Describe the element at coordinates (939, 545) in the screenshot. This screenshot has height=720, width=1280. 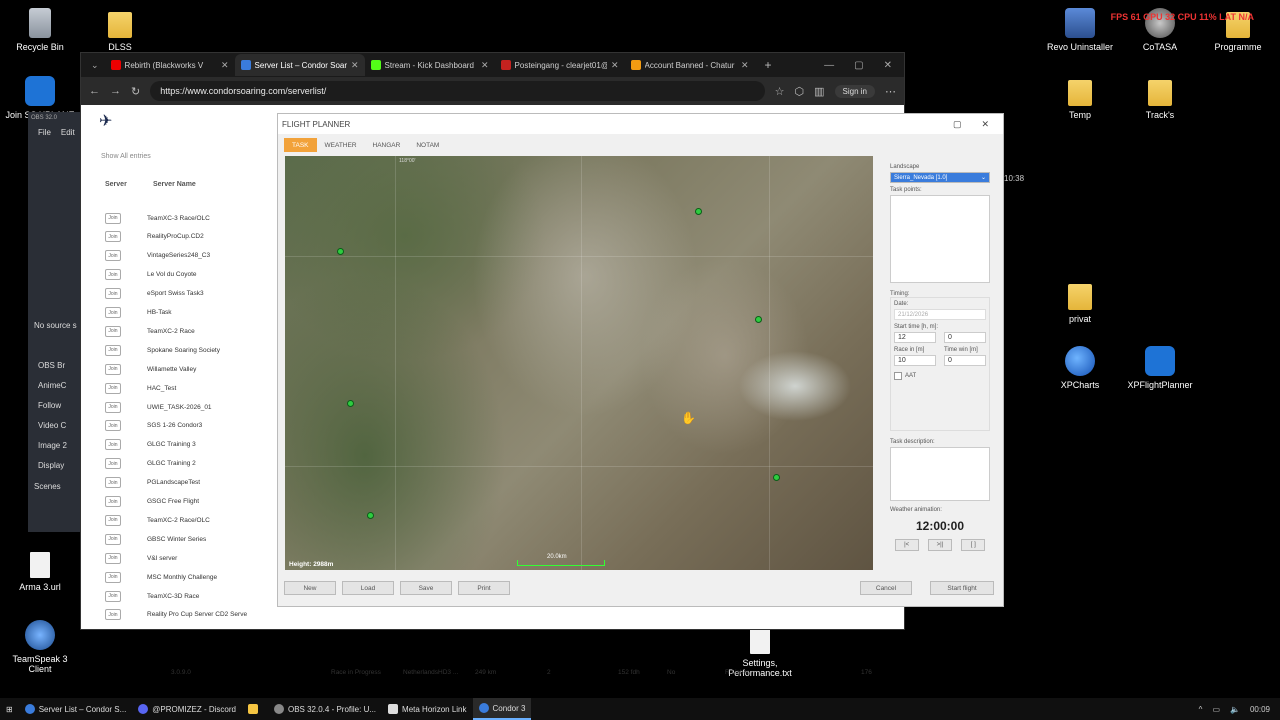
I see `anim-play-pause-button: >||` at that location.